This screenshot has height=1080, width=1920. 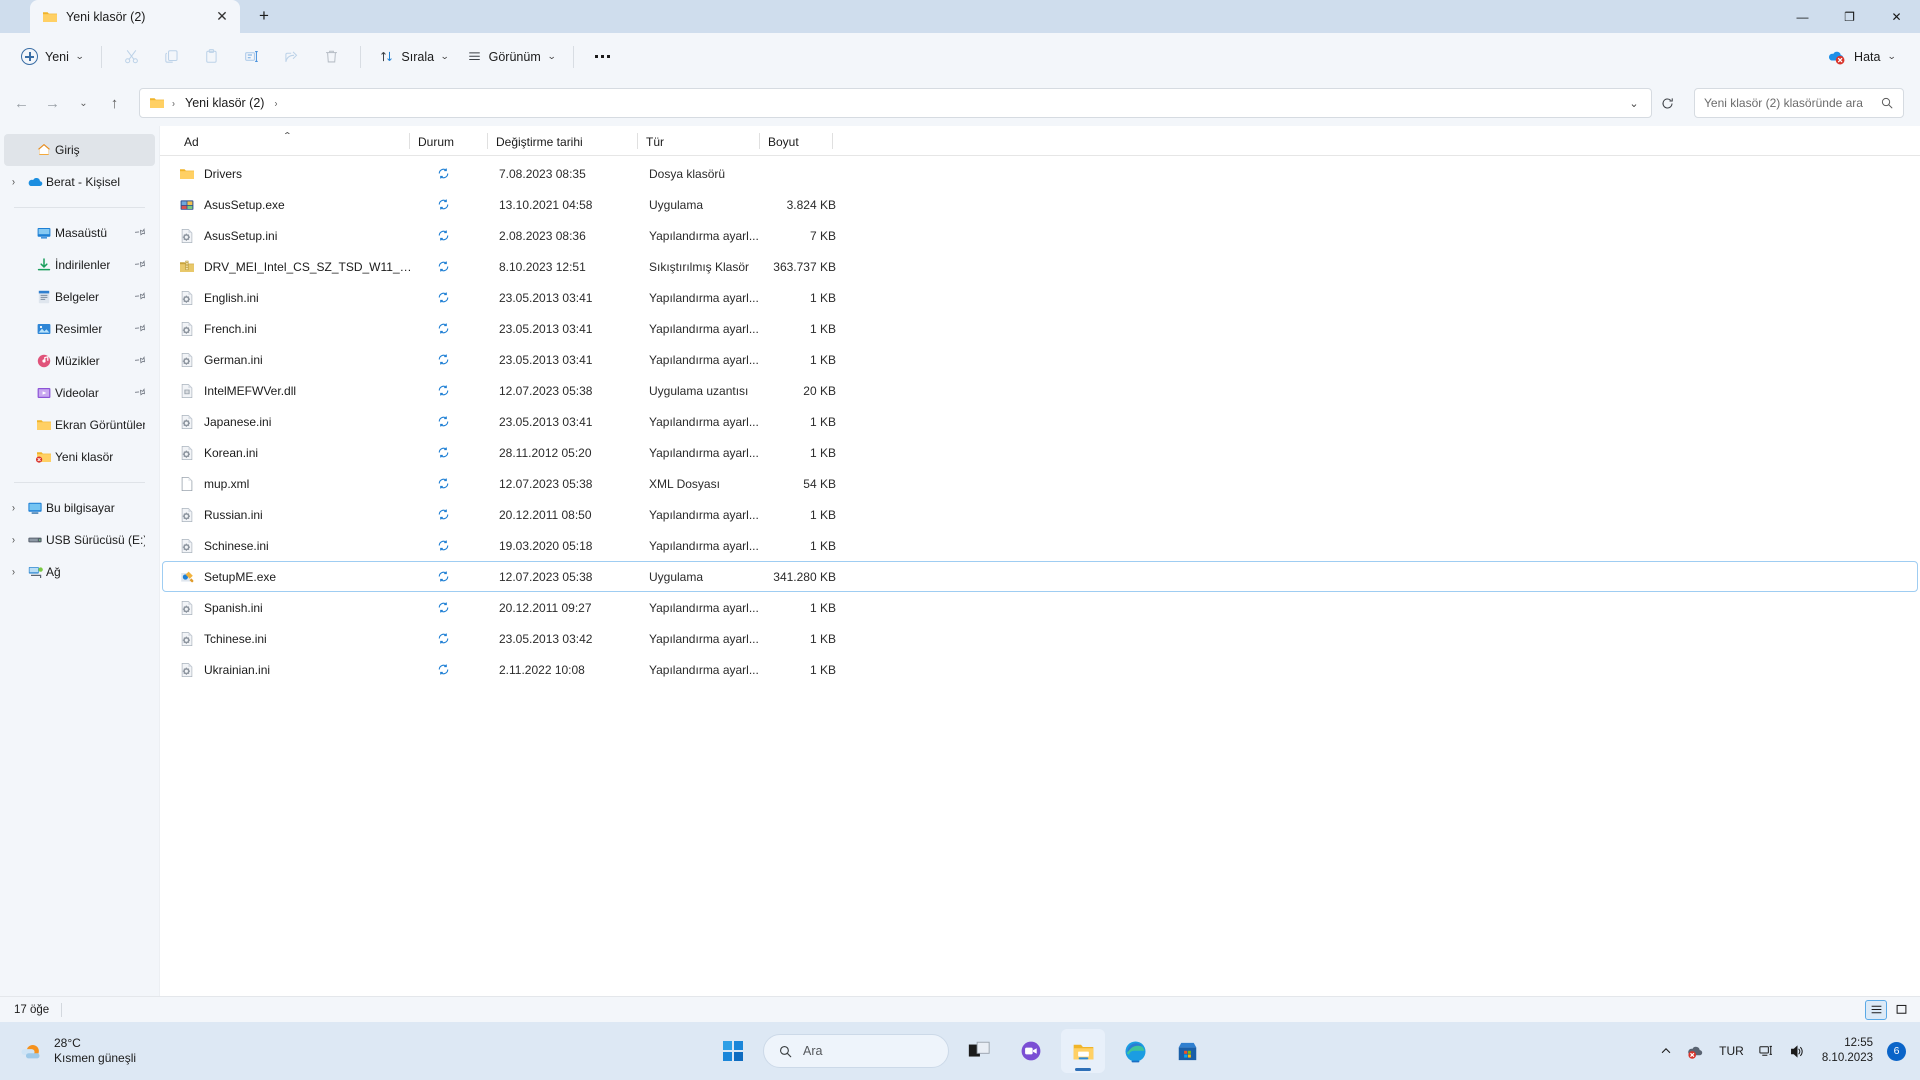 What do you see at coordinates (733, 1051) in the screenshot?
I see `start-button` at bounding box center [733, 1051].